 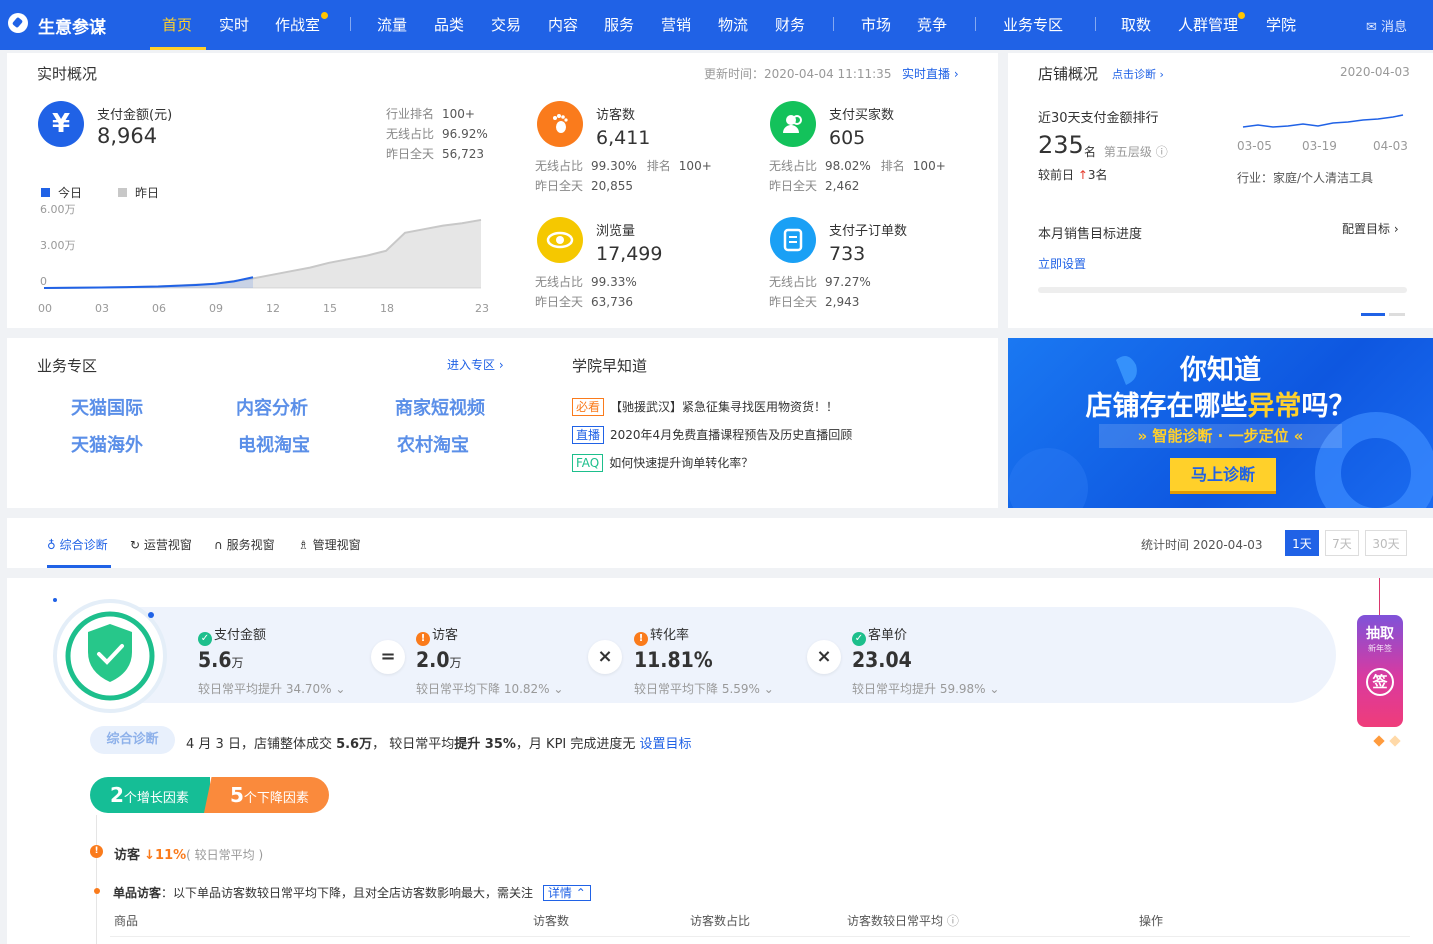 What do you see at coordinates (673, 660) in the screenshot?
I see `metric-value: 11.81%` at bounding box center [673, 660].